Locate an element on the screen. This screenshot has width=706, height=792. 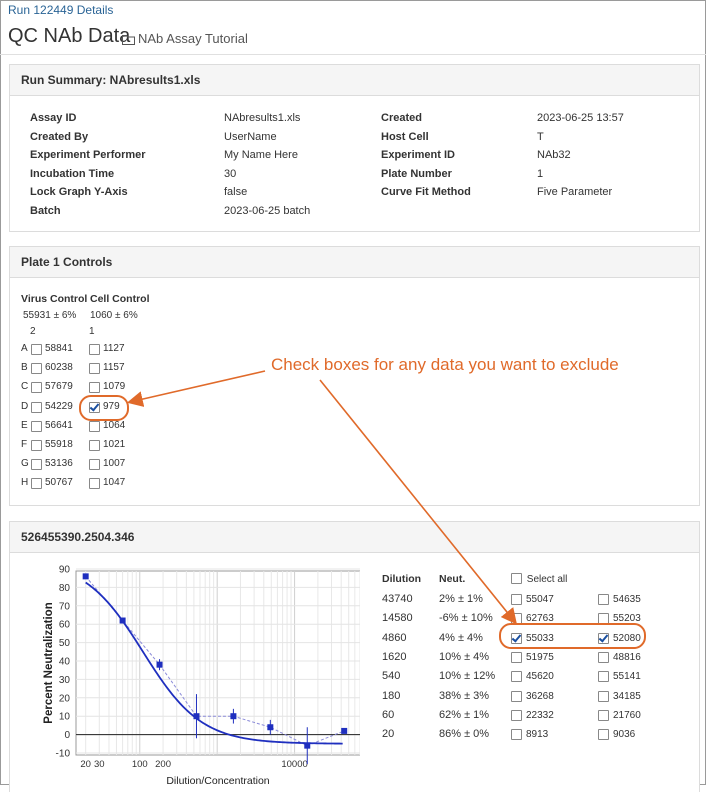
summary-value: false is located at coordinates (236, 192).